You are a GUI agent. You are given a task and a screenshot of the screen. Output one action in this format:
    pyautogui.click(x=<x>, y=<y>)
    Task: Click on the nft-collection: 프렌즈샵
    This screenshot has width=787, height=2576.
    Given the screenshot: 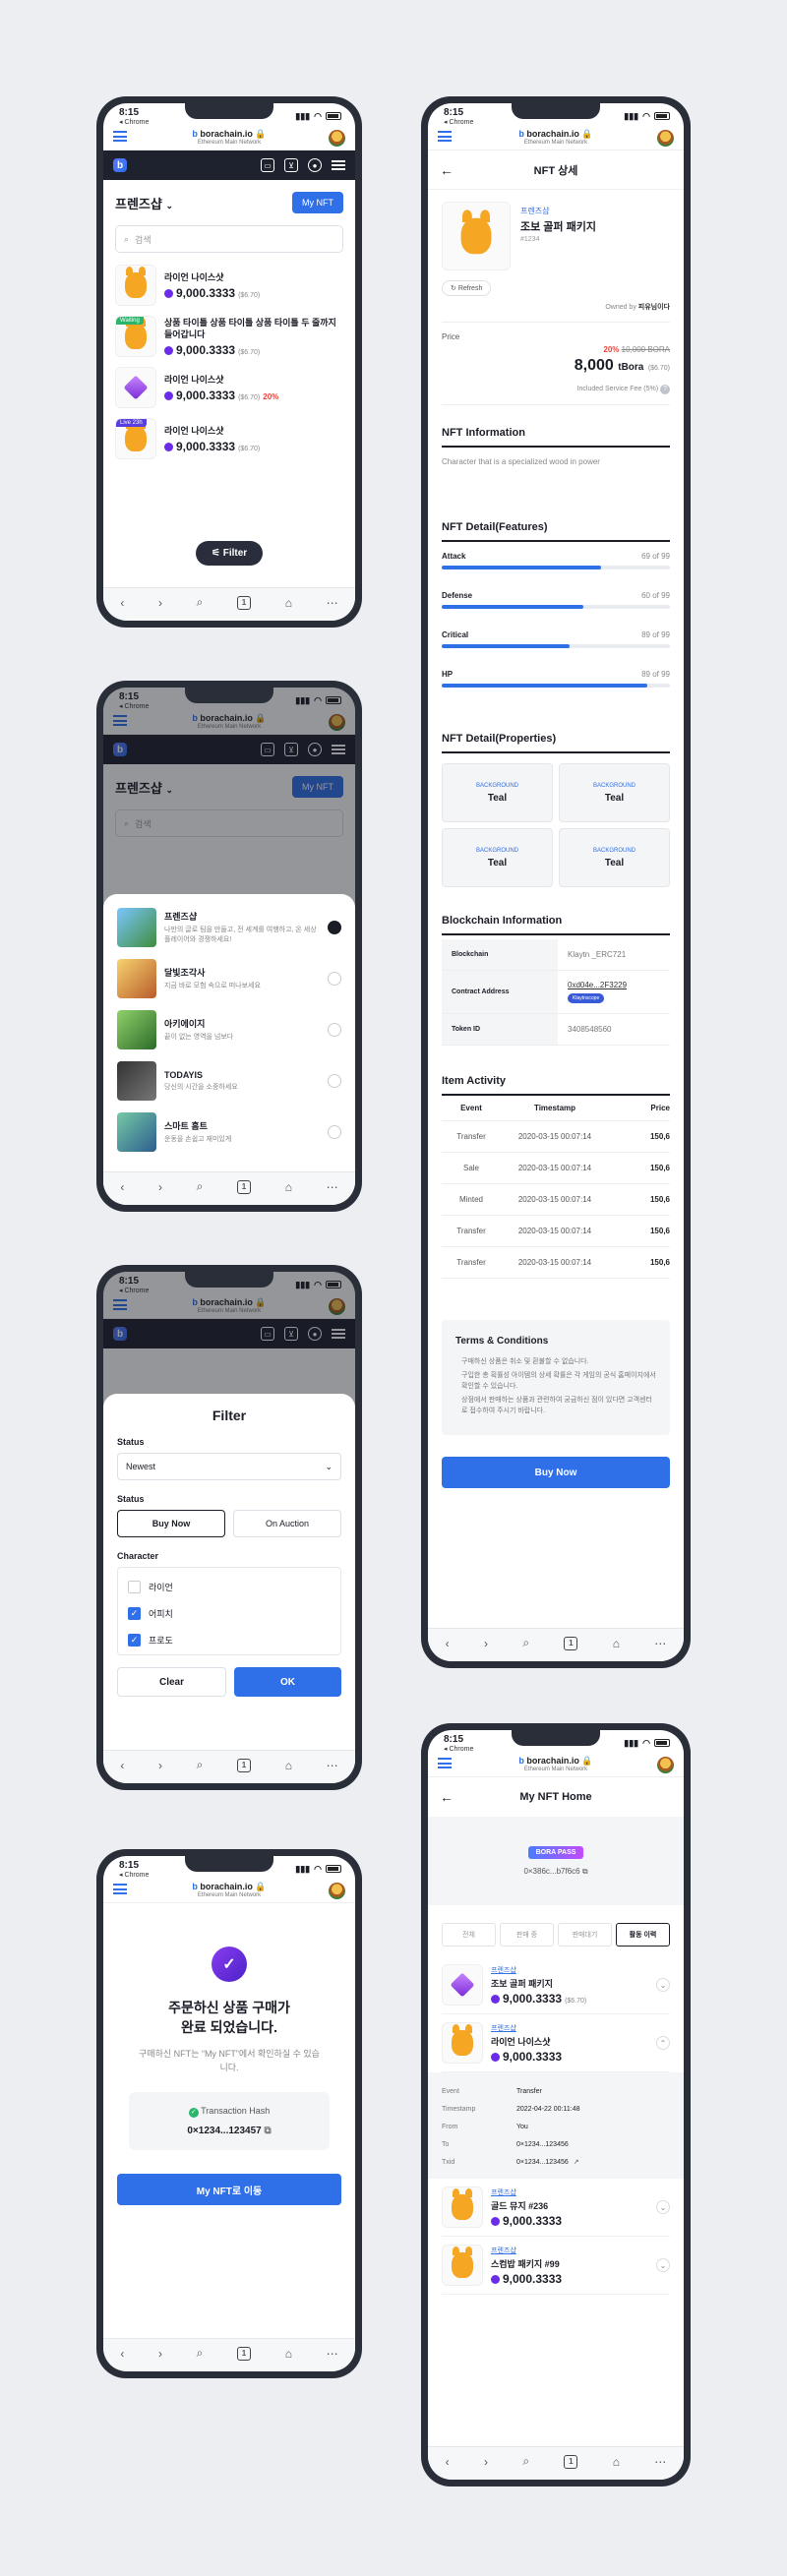 What is the action you would take?
    pyautogui.click(x=558, y=211)
    